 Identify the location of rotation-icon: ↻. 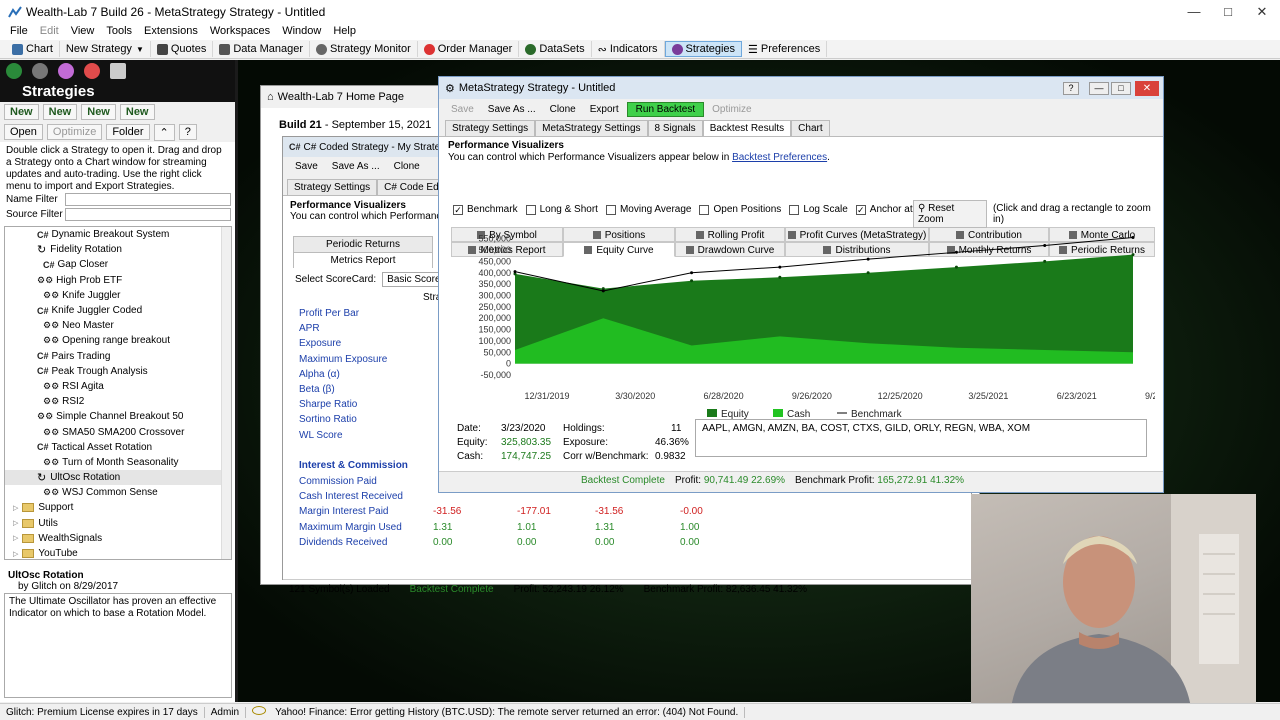
(42, 250).